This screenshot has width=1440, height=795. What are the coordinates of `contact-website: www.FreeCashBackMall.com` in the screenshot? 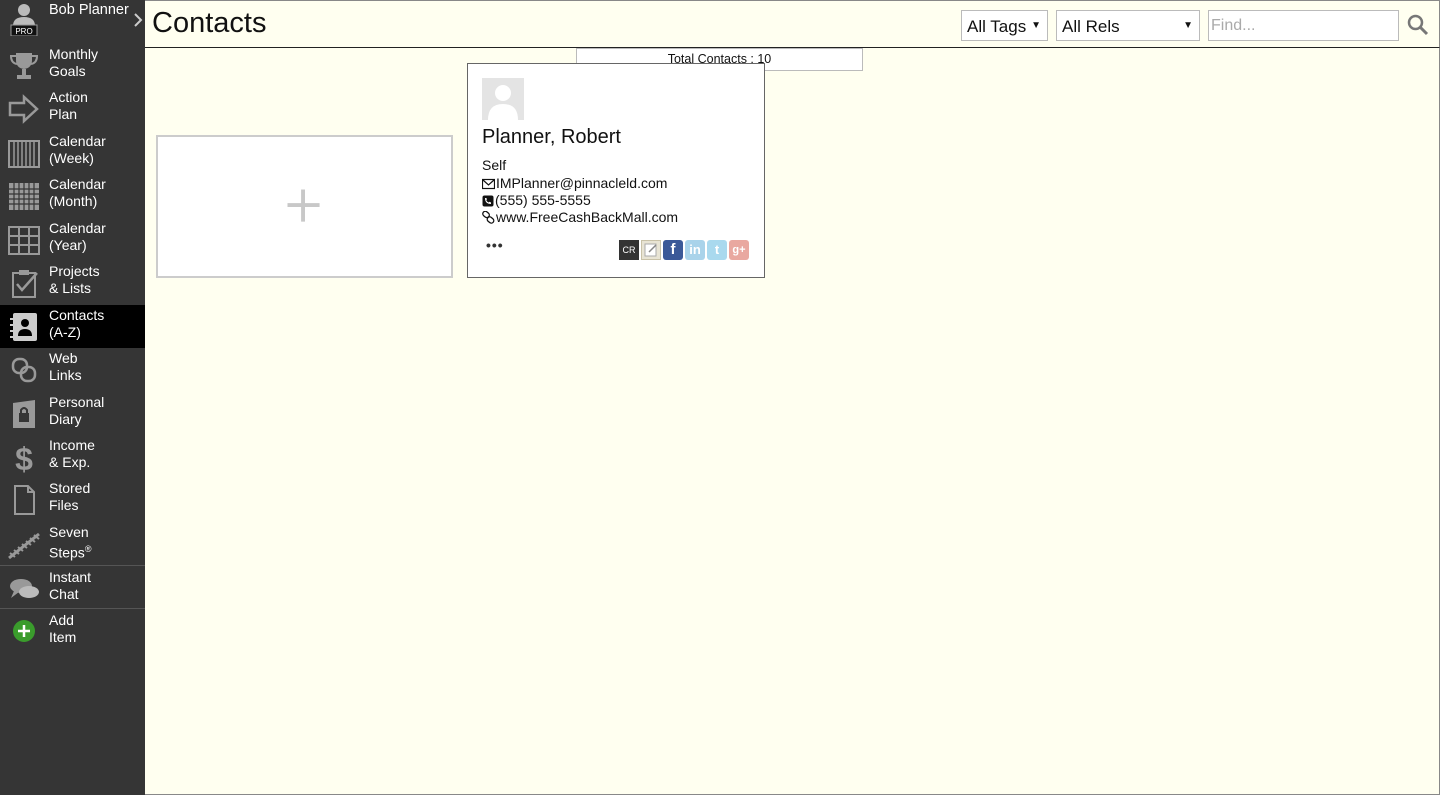 It's located at (587, 217).